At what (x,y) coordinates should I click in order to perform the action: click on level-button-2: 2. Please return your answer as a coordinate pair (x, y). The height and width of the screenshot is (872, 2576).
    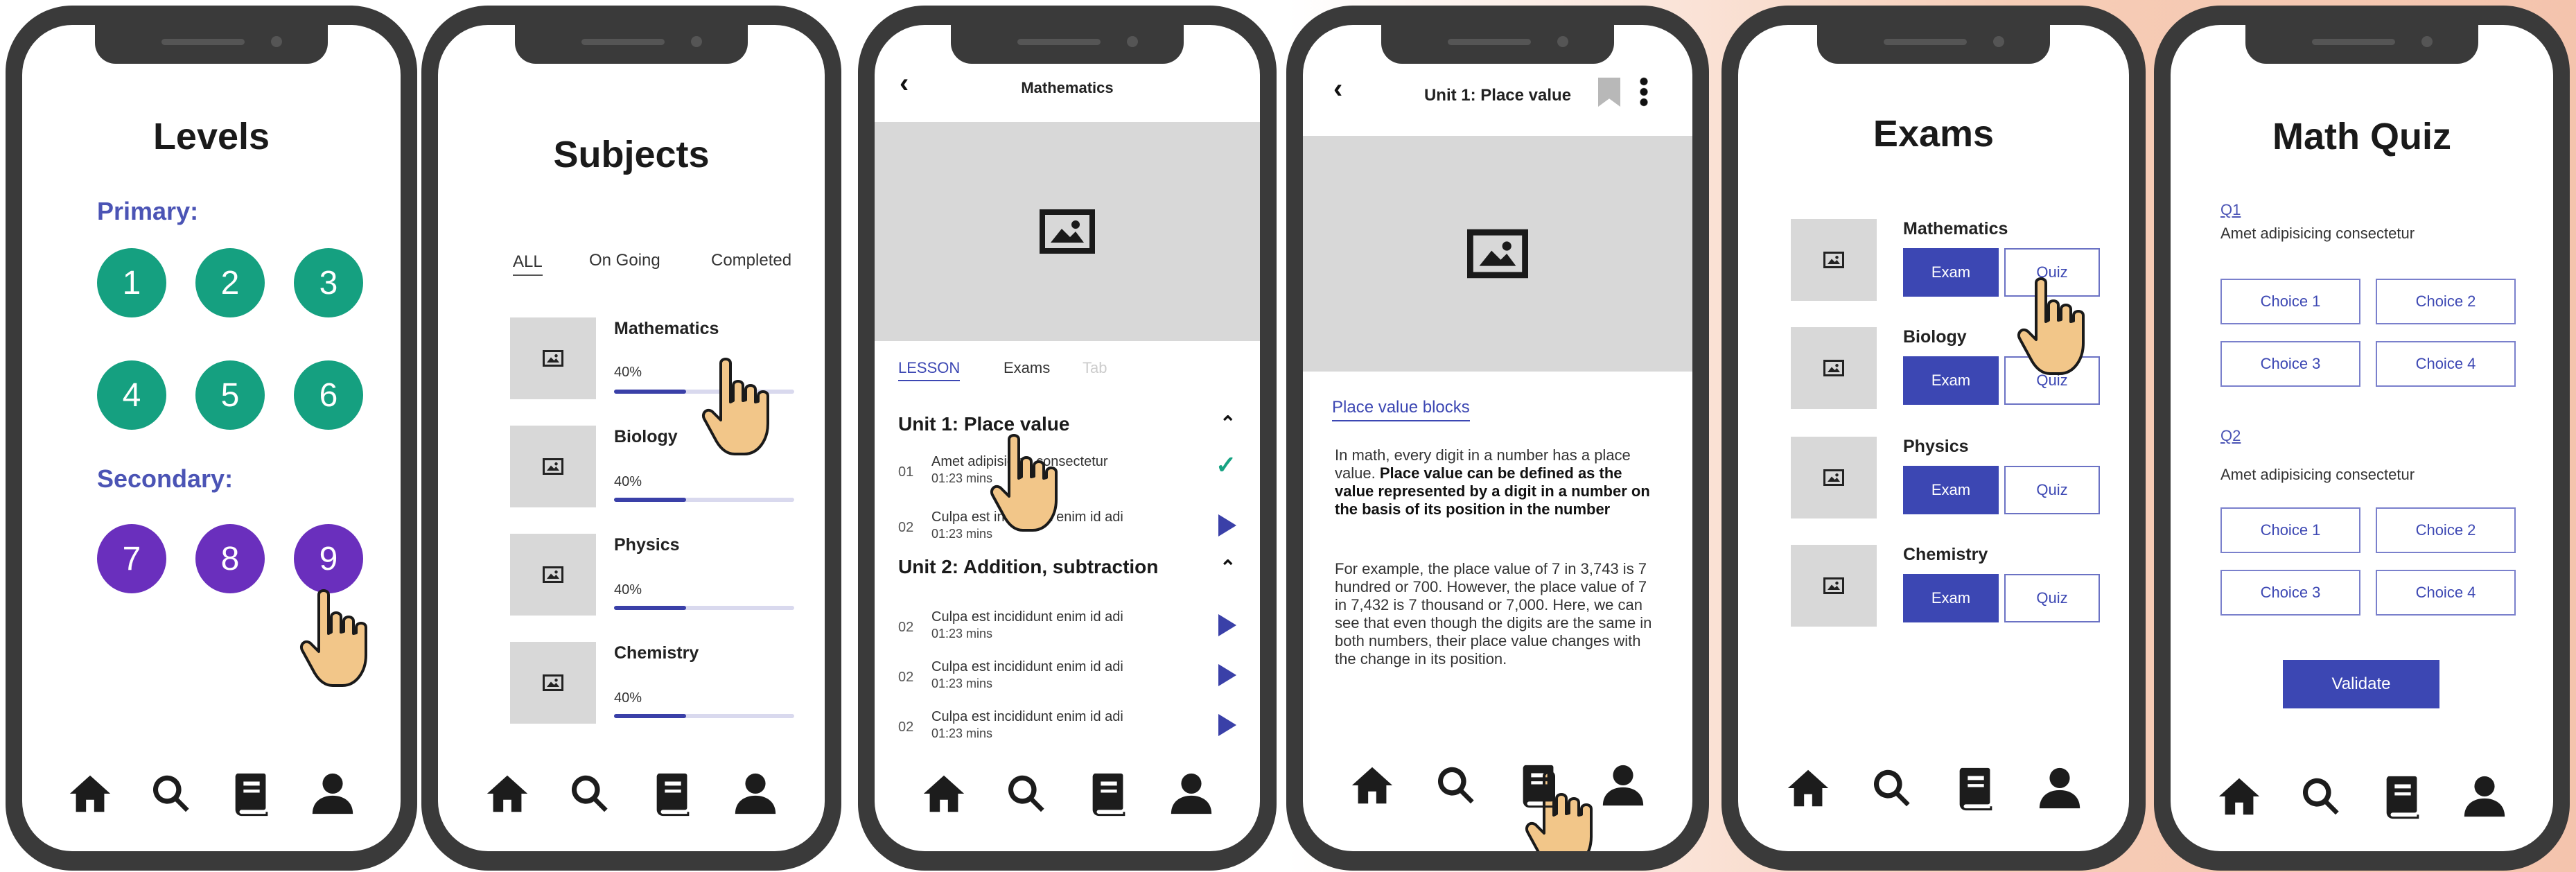
    Looking at the image, I should click on (230, 282).